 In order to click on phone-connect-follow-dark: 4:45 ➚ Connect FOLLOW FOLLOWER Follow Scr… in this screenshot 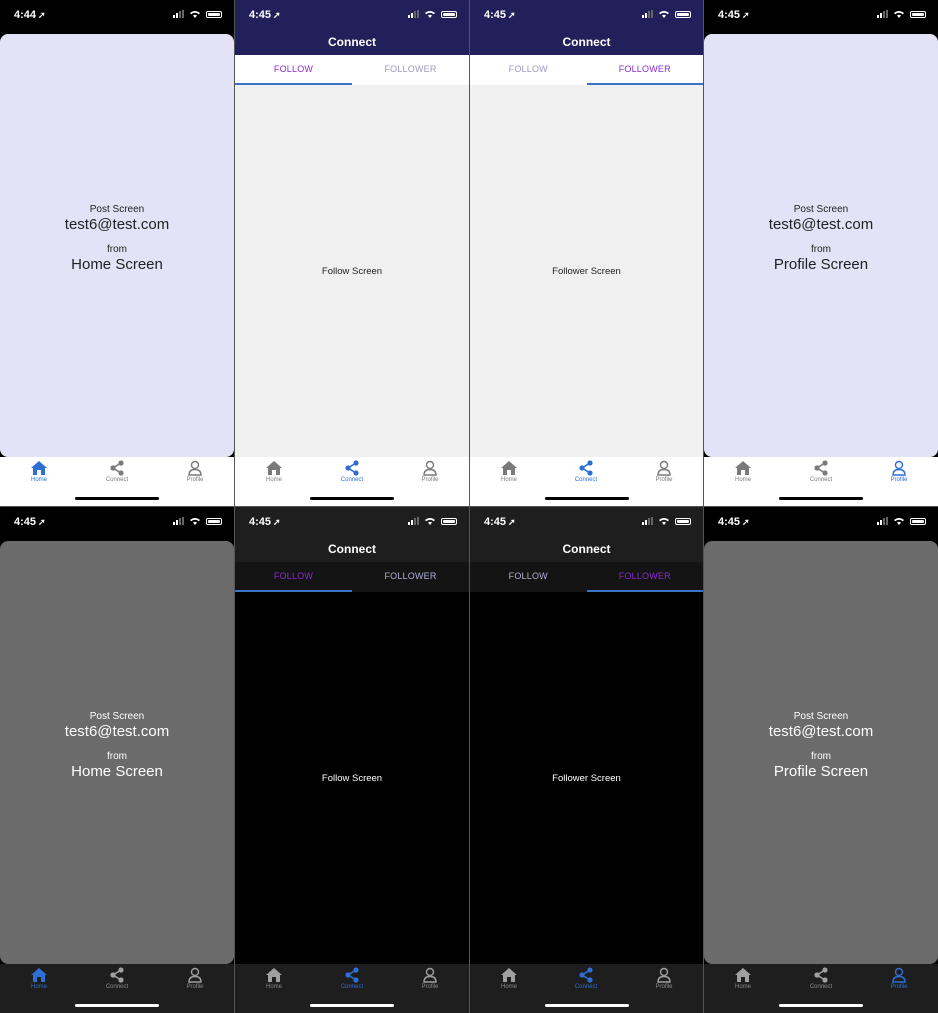, I will do `click(352, 760)`.